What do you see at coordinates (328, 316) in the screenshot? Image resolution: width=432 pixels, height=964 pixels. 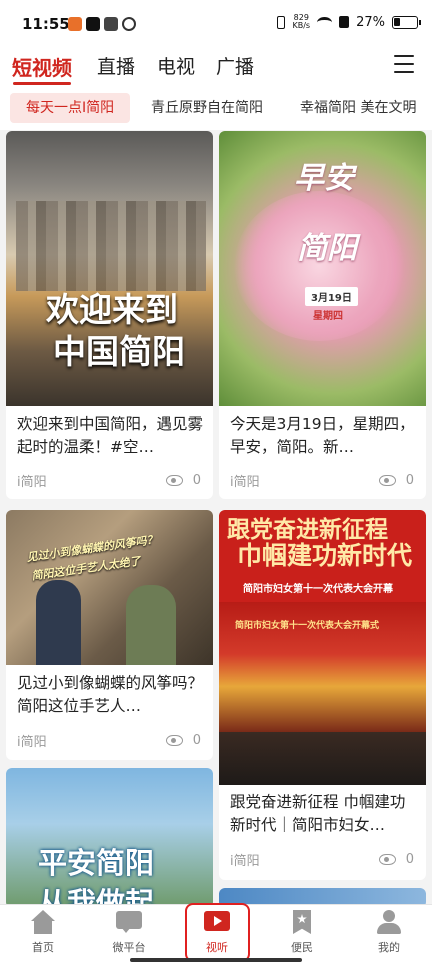 I see `weekday-label: 星期四` at bounding box center [328, 316].